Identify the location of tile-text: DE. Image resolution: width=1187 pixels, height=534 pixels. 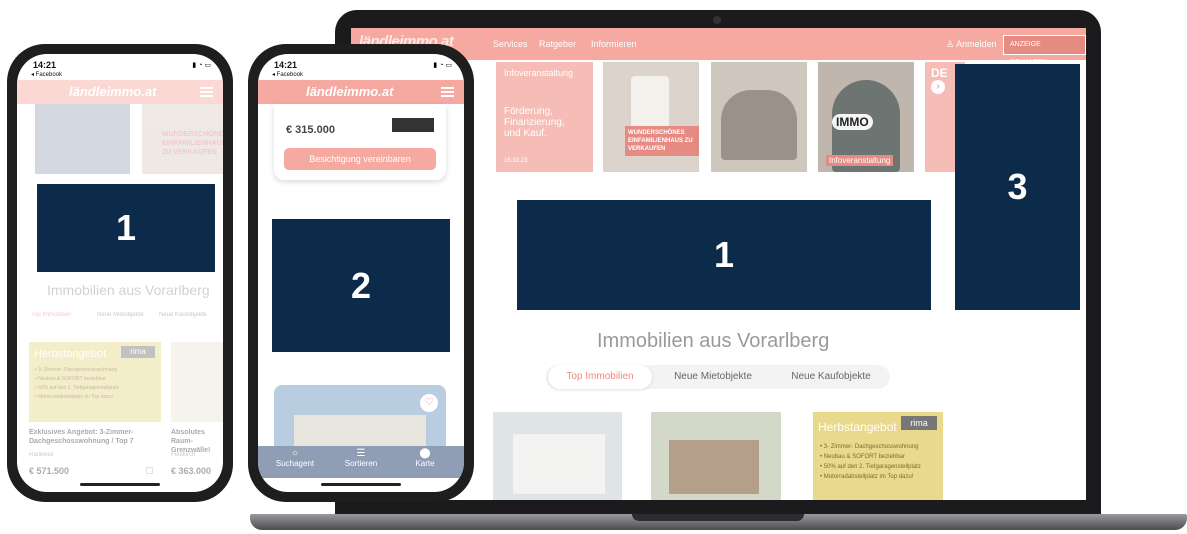
(939, 73).